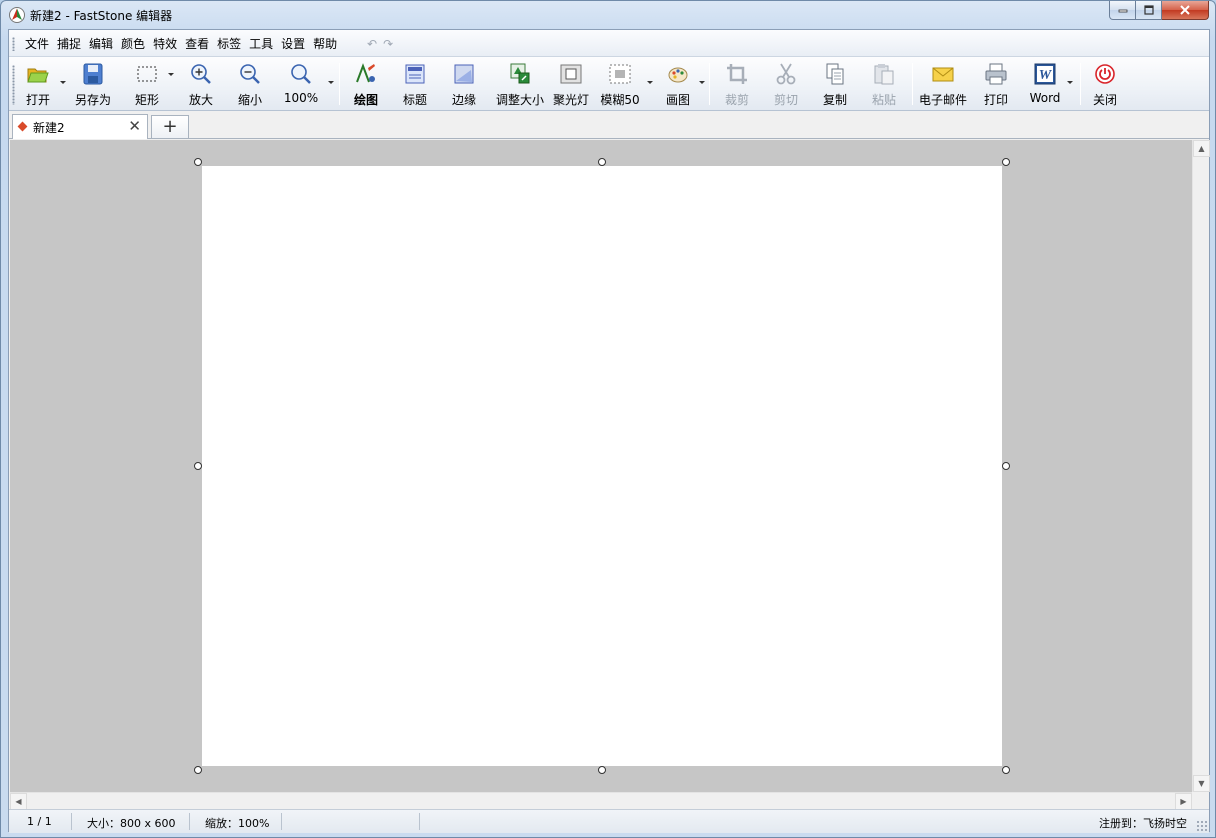 This screenshot has width=1216, height=838. What do you see at coordinates (13, 44) in the screenshot?
I see `menu-grip` at bounding box center [13, 44].